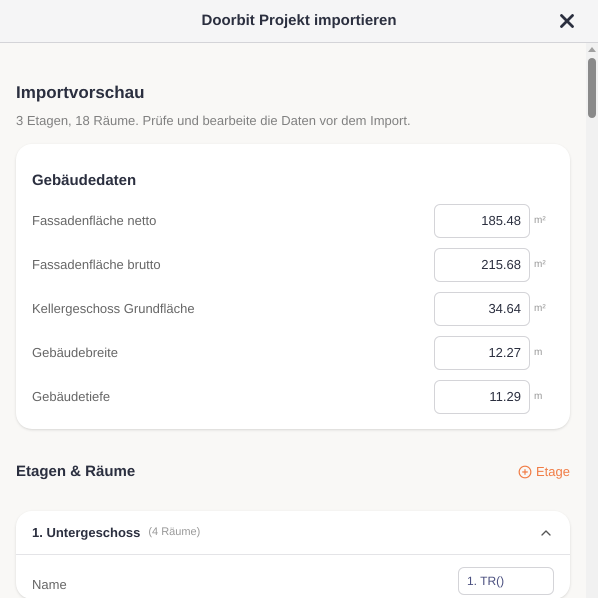  What do you see at coordinates (81, 93) in the screenshot?
I see `section-title: Importvorschau` at bounding box center [81, 93].